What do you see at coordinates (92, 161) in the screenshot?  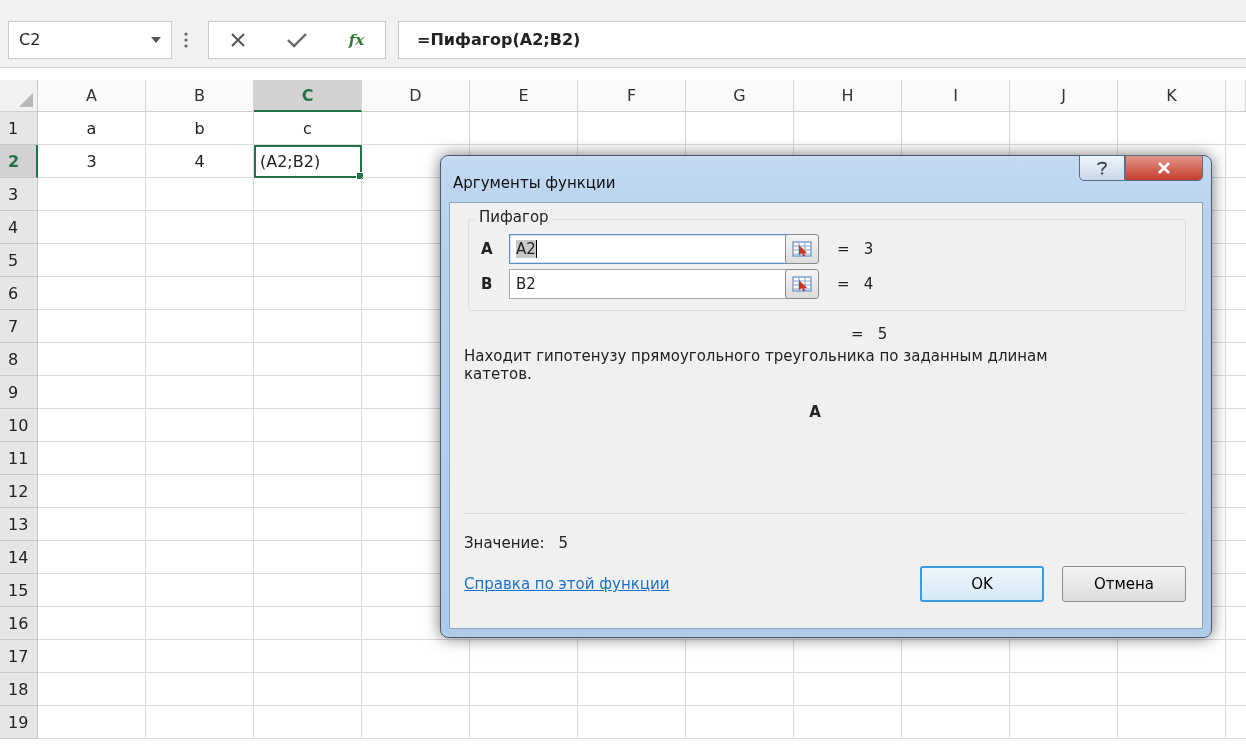 I see `table-cell: 3` at bounding box center [92, 161].